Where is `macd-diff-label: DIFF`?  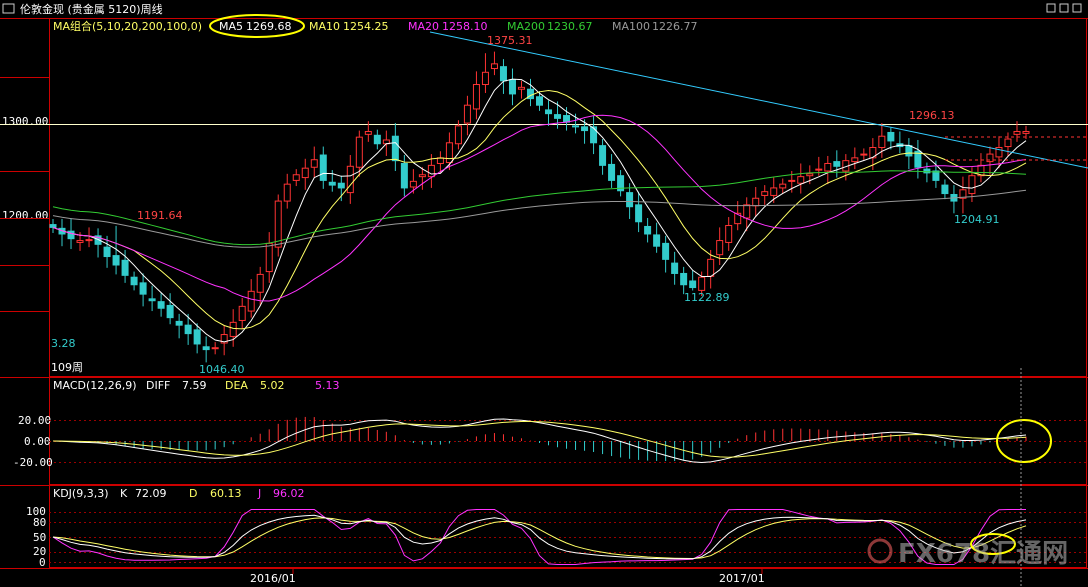
macd-diff-label: DIFF is located at coordinates (158, 385).